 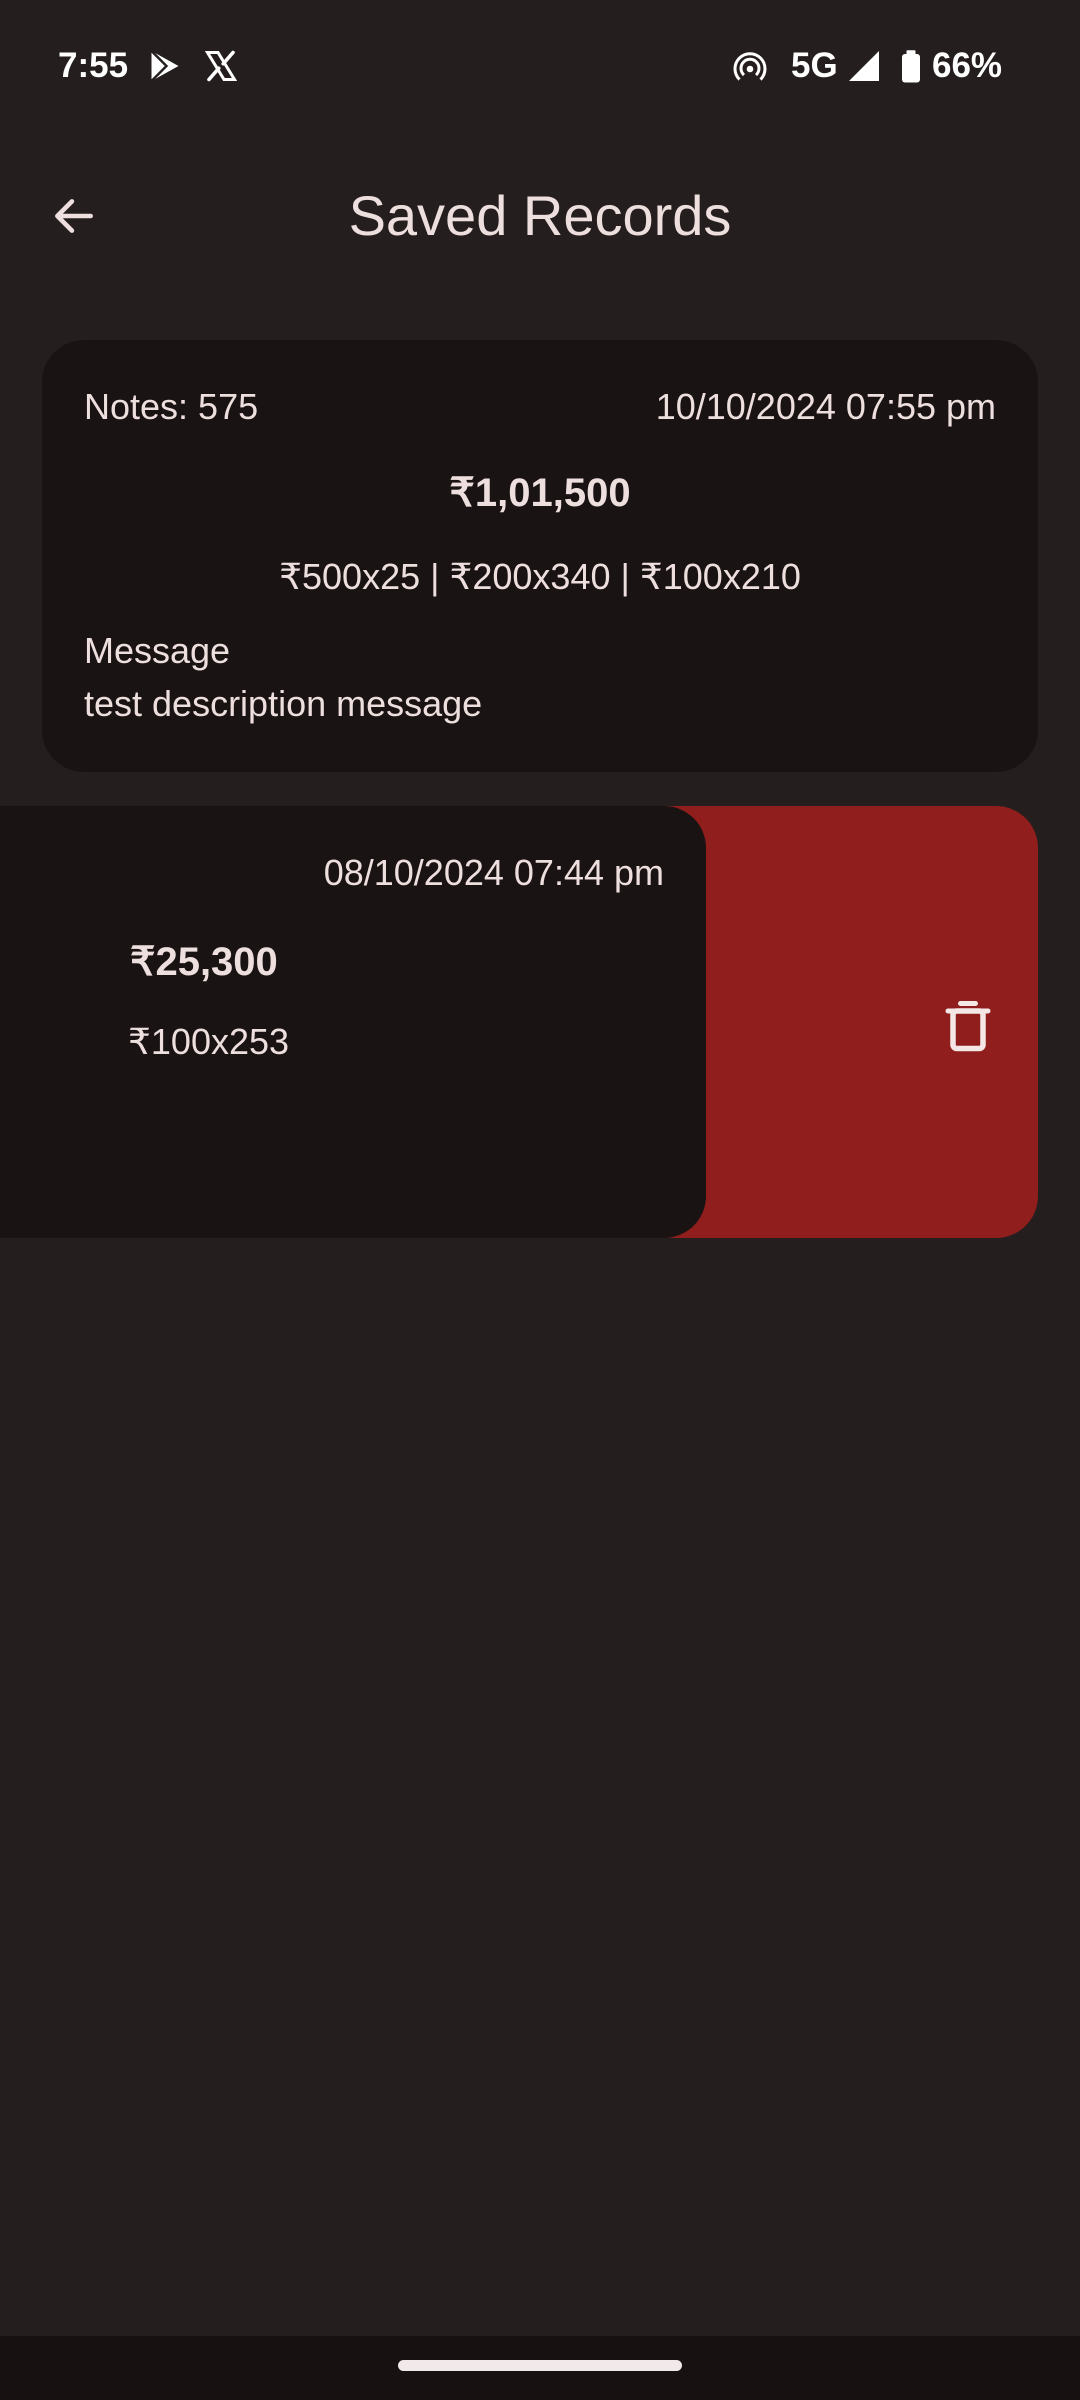 I want to click on battery-percentage: 66%, so click(x=967, y=65).